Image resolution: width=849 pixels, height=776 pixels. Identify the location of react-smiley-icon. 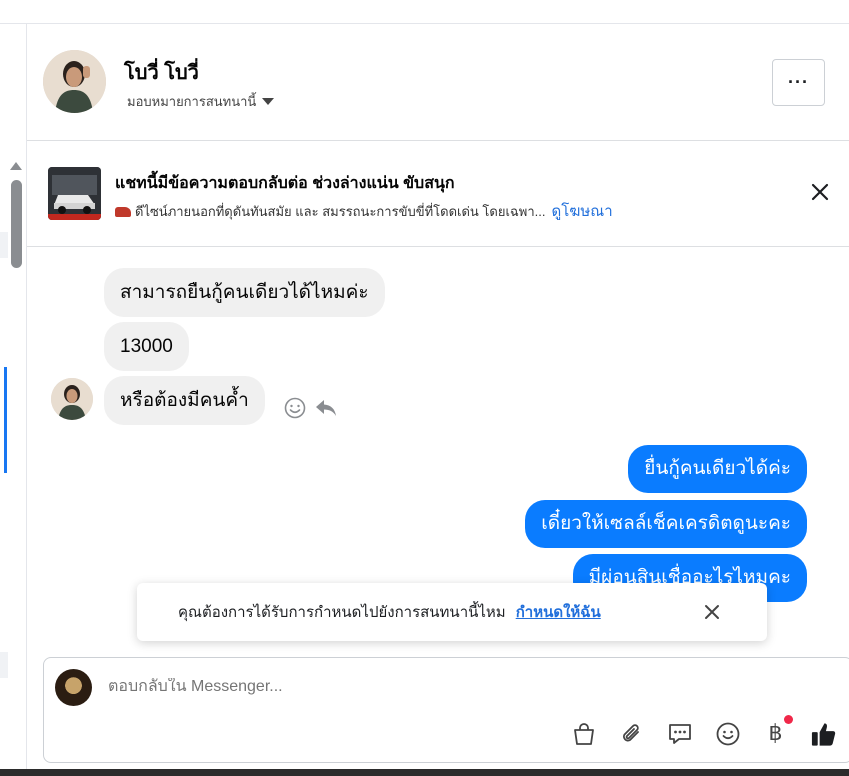
(295, 408).